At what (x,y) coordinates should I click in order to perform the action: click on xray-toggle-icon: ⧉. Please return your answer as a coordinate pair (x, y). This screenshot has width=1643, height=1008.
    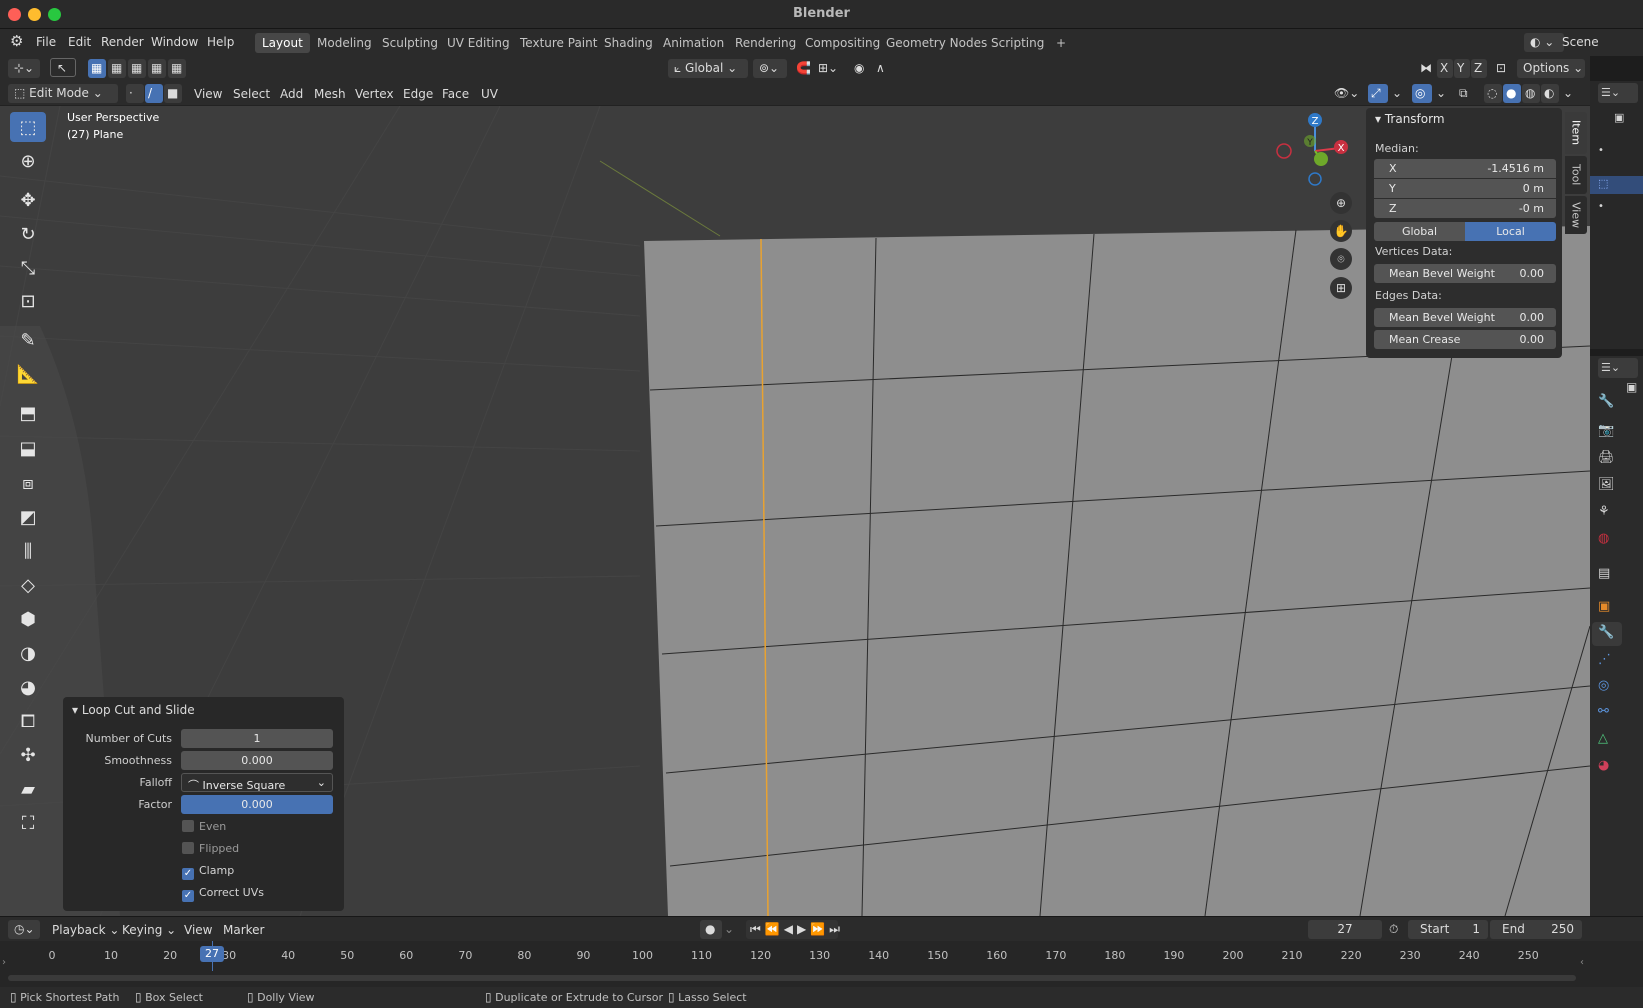
    Looking at the image, I should click on (1466, 93).